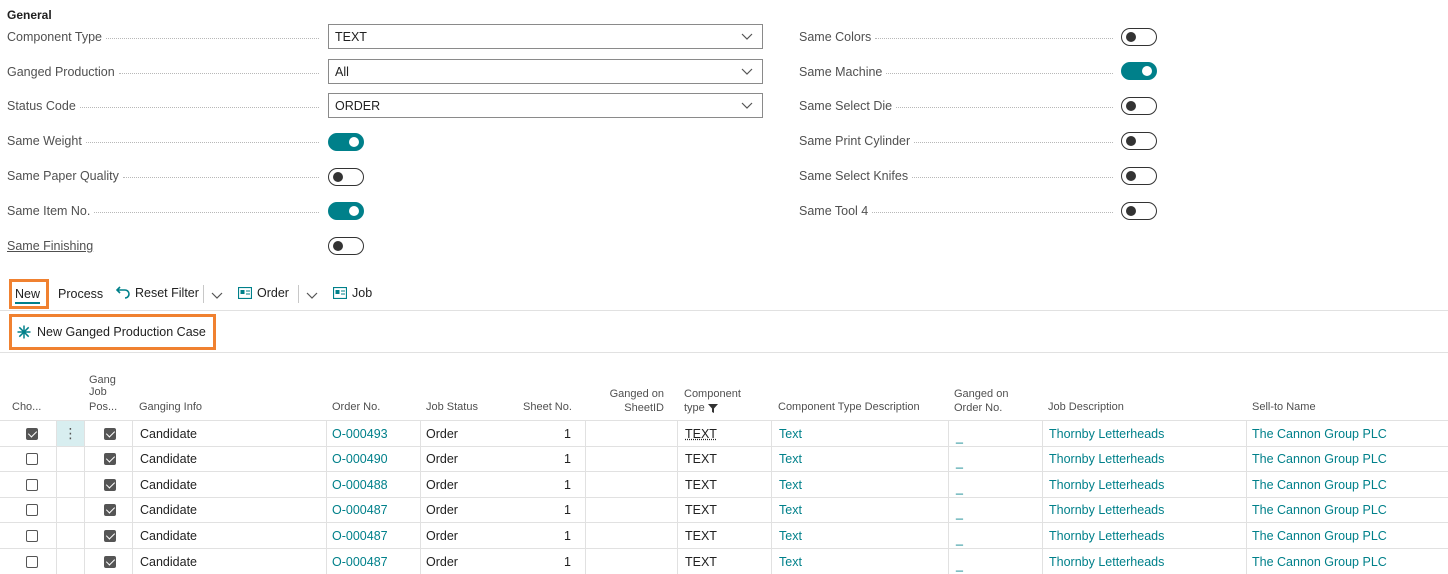 The image size is (1448, 574). Describe the element at coordinates (959, 141) in the screenshot. I see `field-same-print-cylinder: Same Print Cylinder` at that location.